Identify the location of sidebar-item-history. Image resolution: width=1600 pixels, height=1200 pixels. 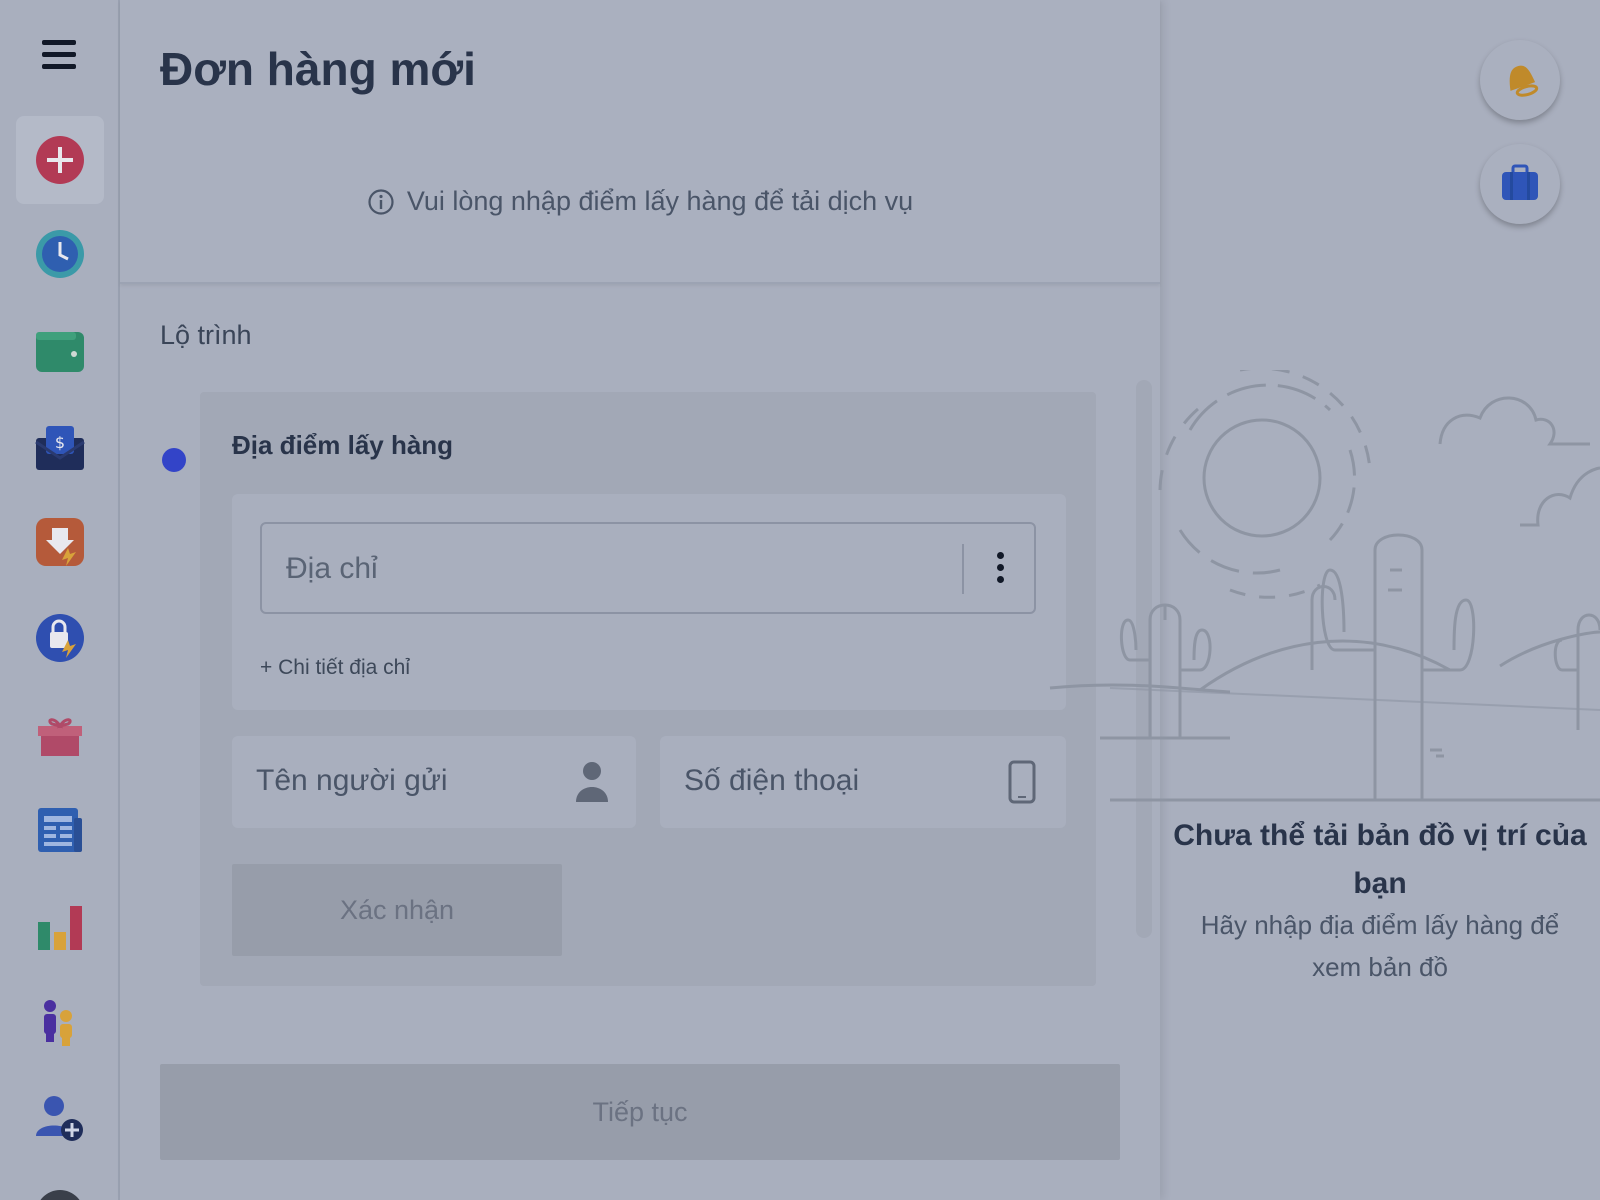
(60, 254).